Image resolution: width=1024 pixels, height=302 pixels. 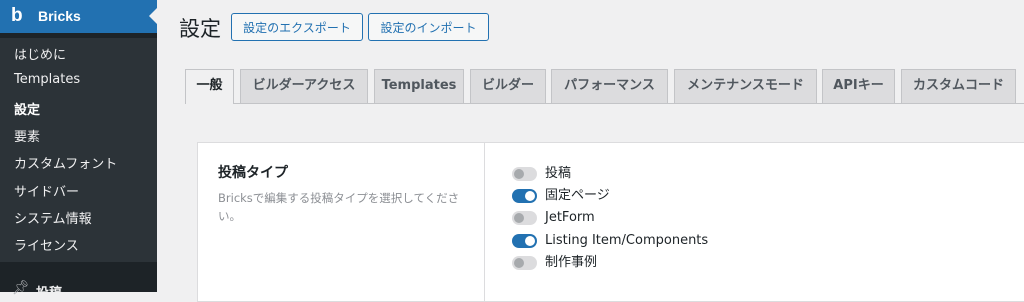 What do you see at coordinates (609, 86) in the screenshot?
I see `tab-performance: パフォーマンス` at bounding box center [609, 86].